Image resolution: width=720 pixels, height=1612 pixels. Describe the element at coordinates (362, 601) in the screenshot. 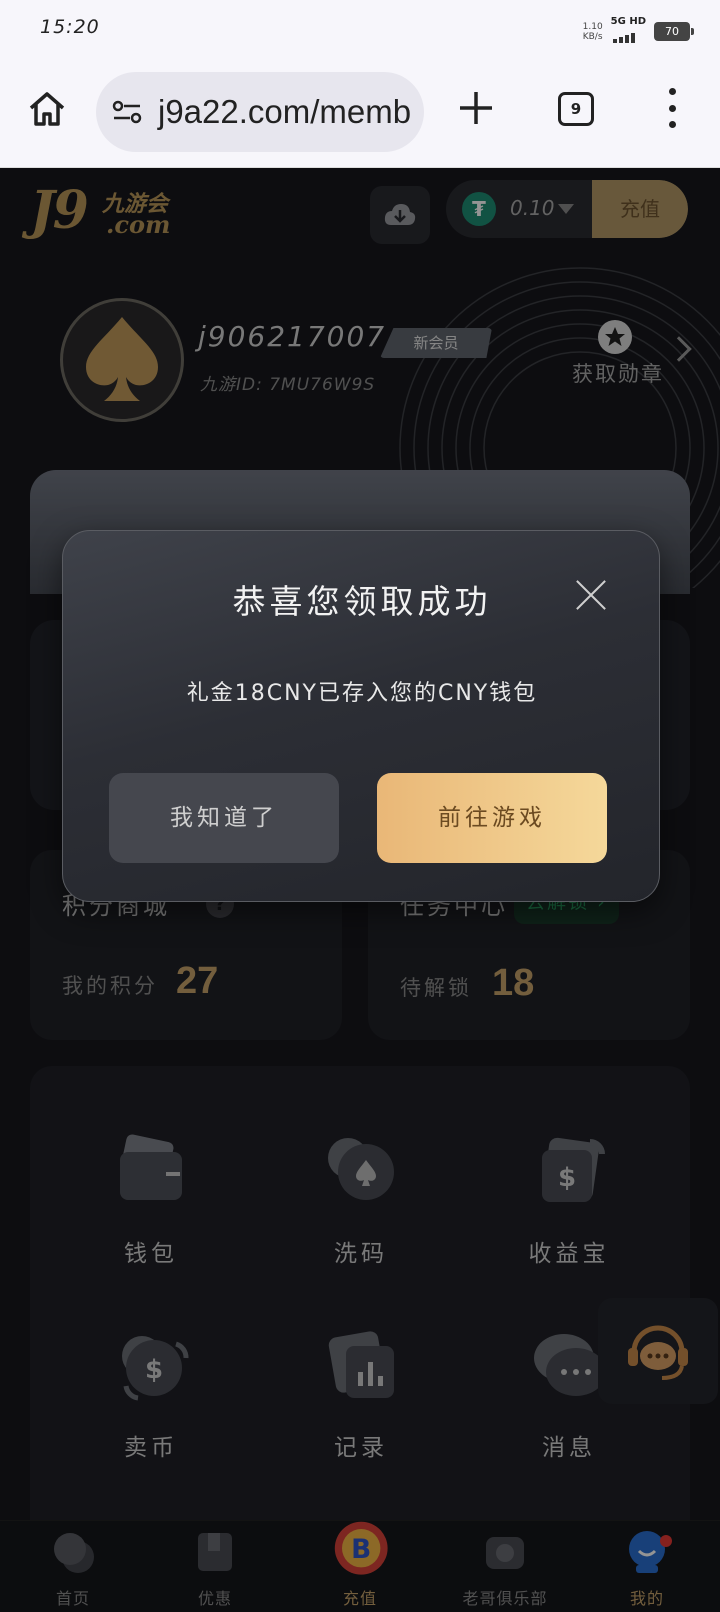

I see `dialog-title: 恭喜您领取成功` at that location.